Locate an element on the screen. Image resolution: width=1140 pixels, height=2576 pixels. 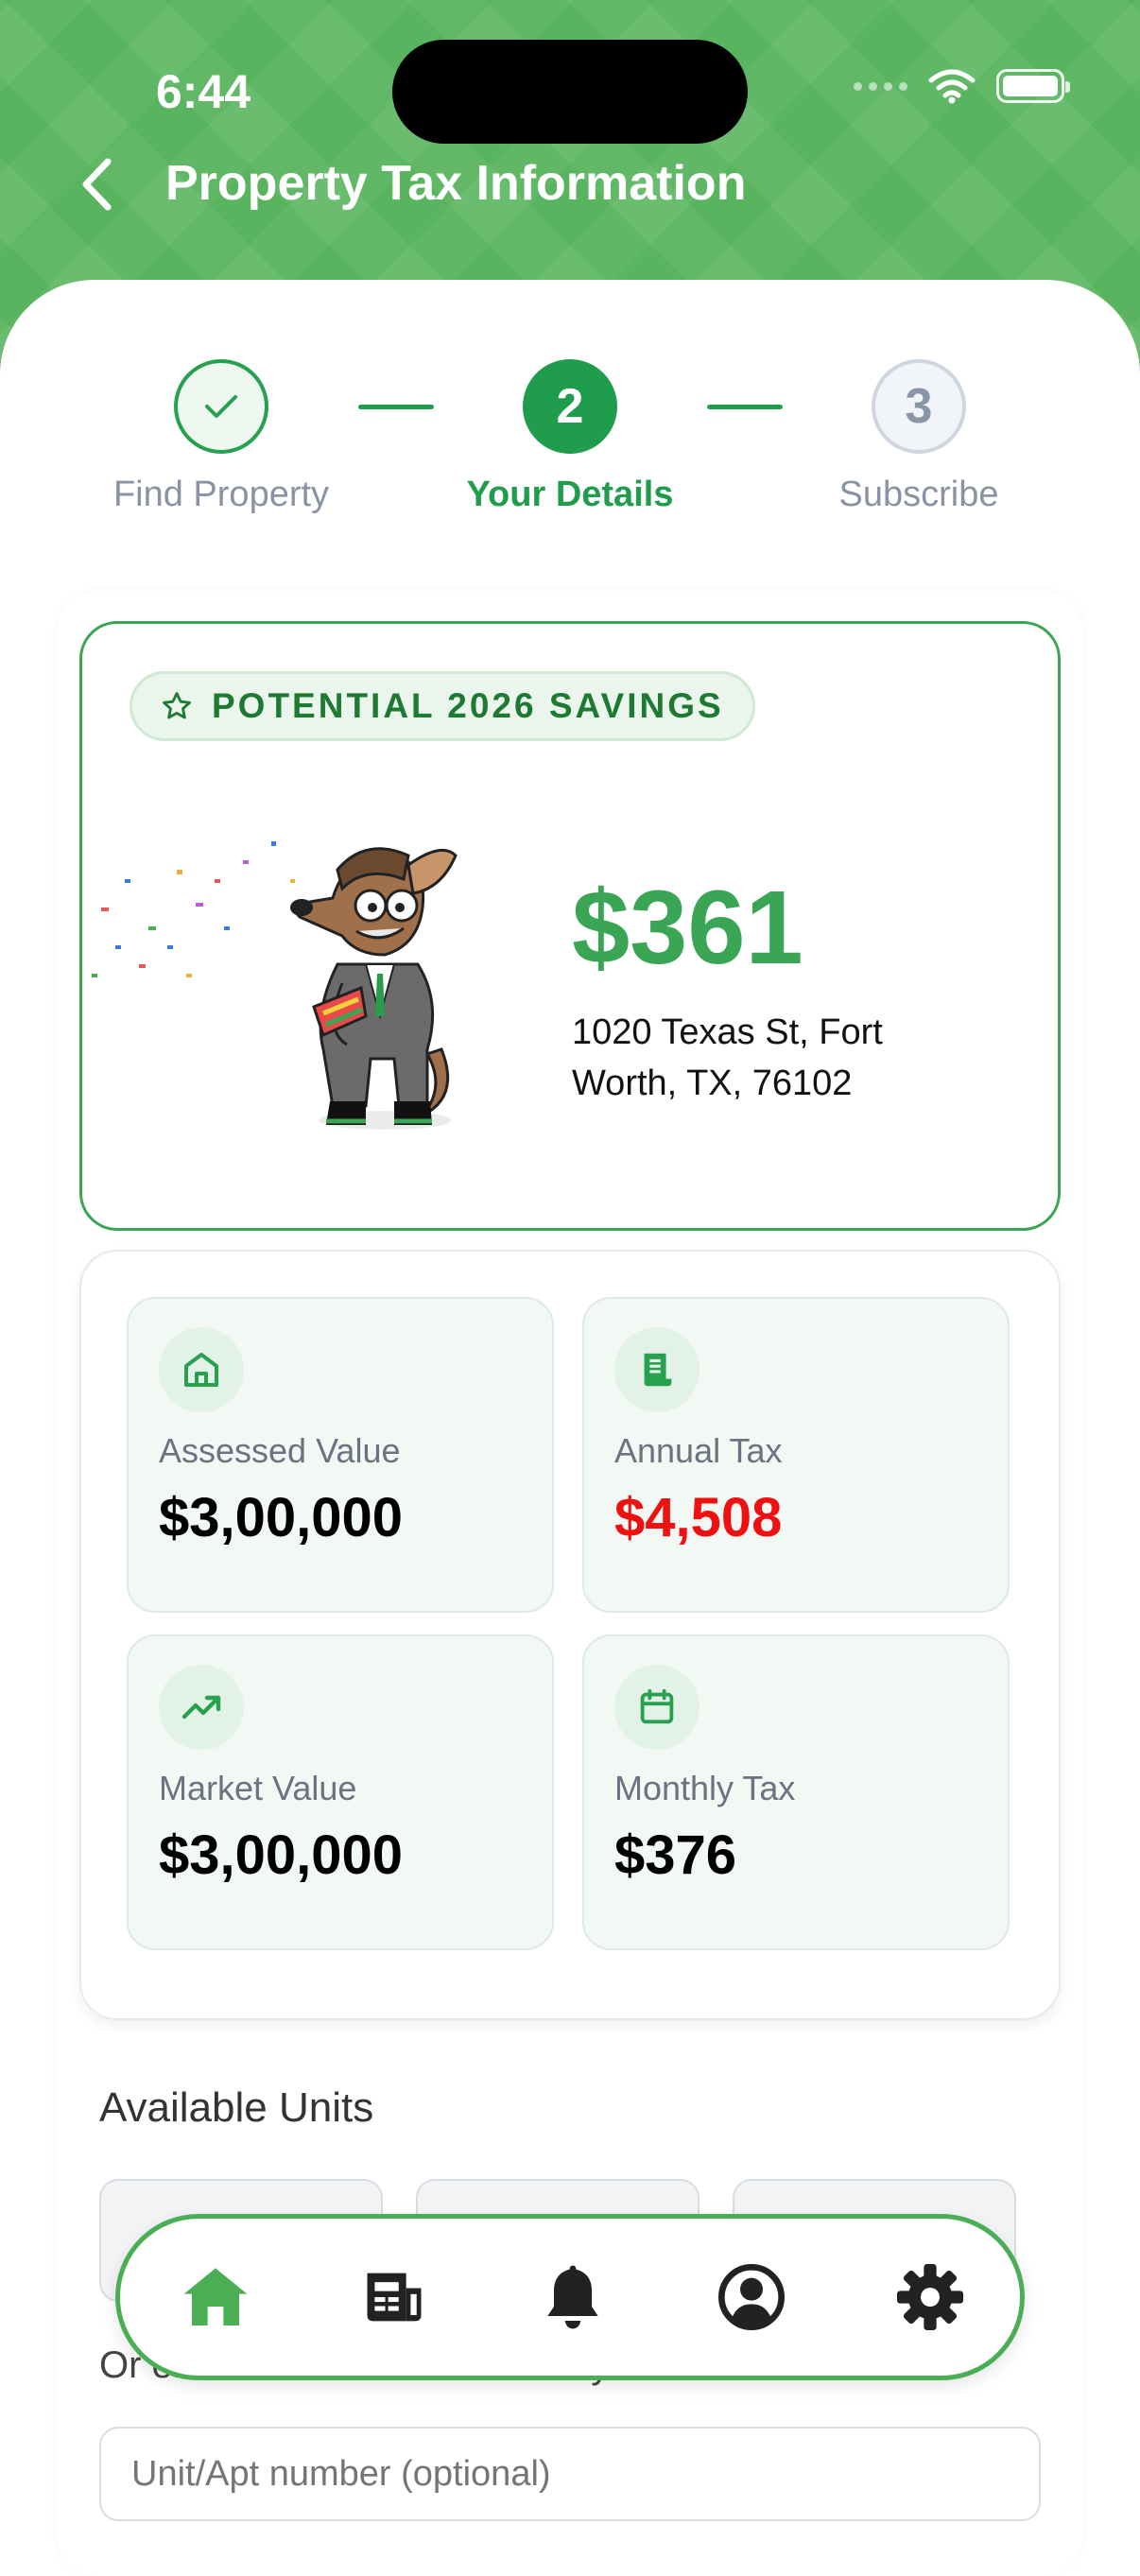
tab-profile is located at coordinates (751, 2298).